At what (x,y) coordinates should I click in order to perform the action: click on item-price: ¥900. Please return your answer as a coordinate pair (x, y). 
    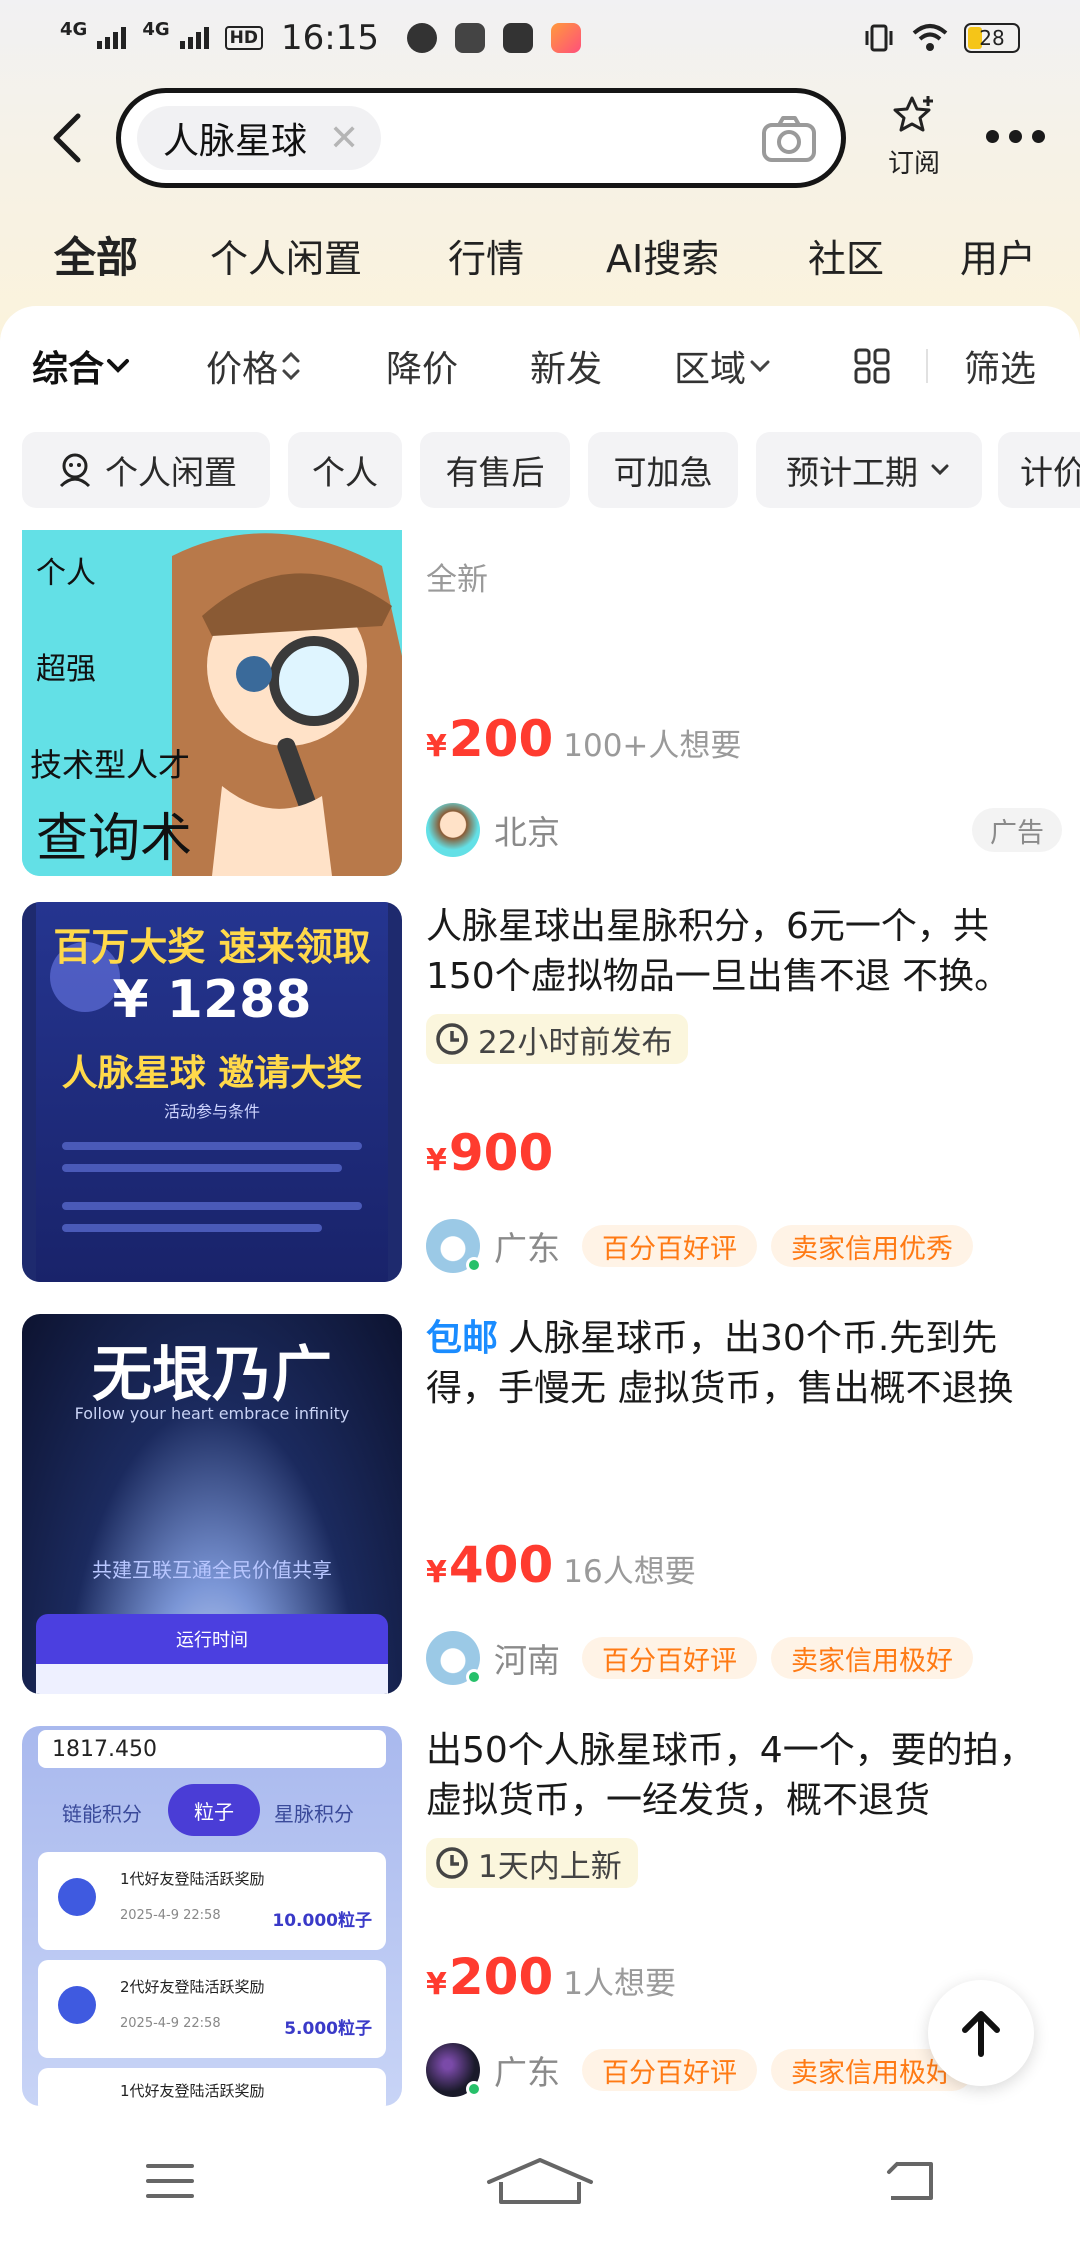
    Looking at the image, I should click on (489, 1153).